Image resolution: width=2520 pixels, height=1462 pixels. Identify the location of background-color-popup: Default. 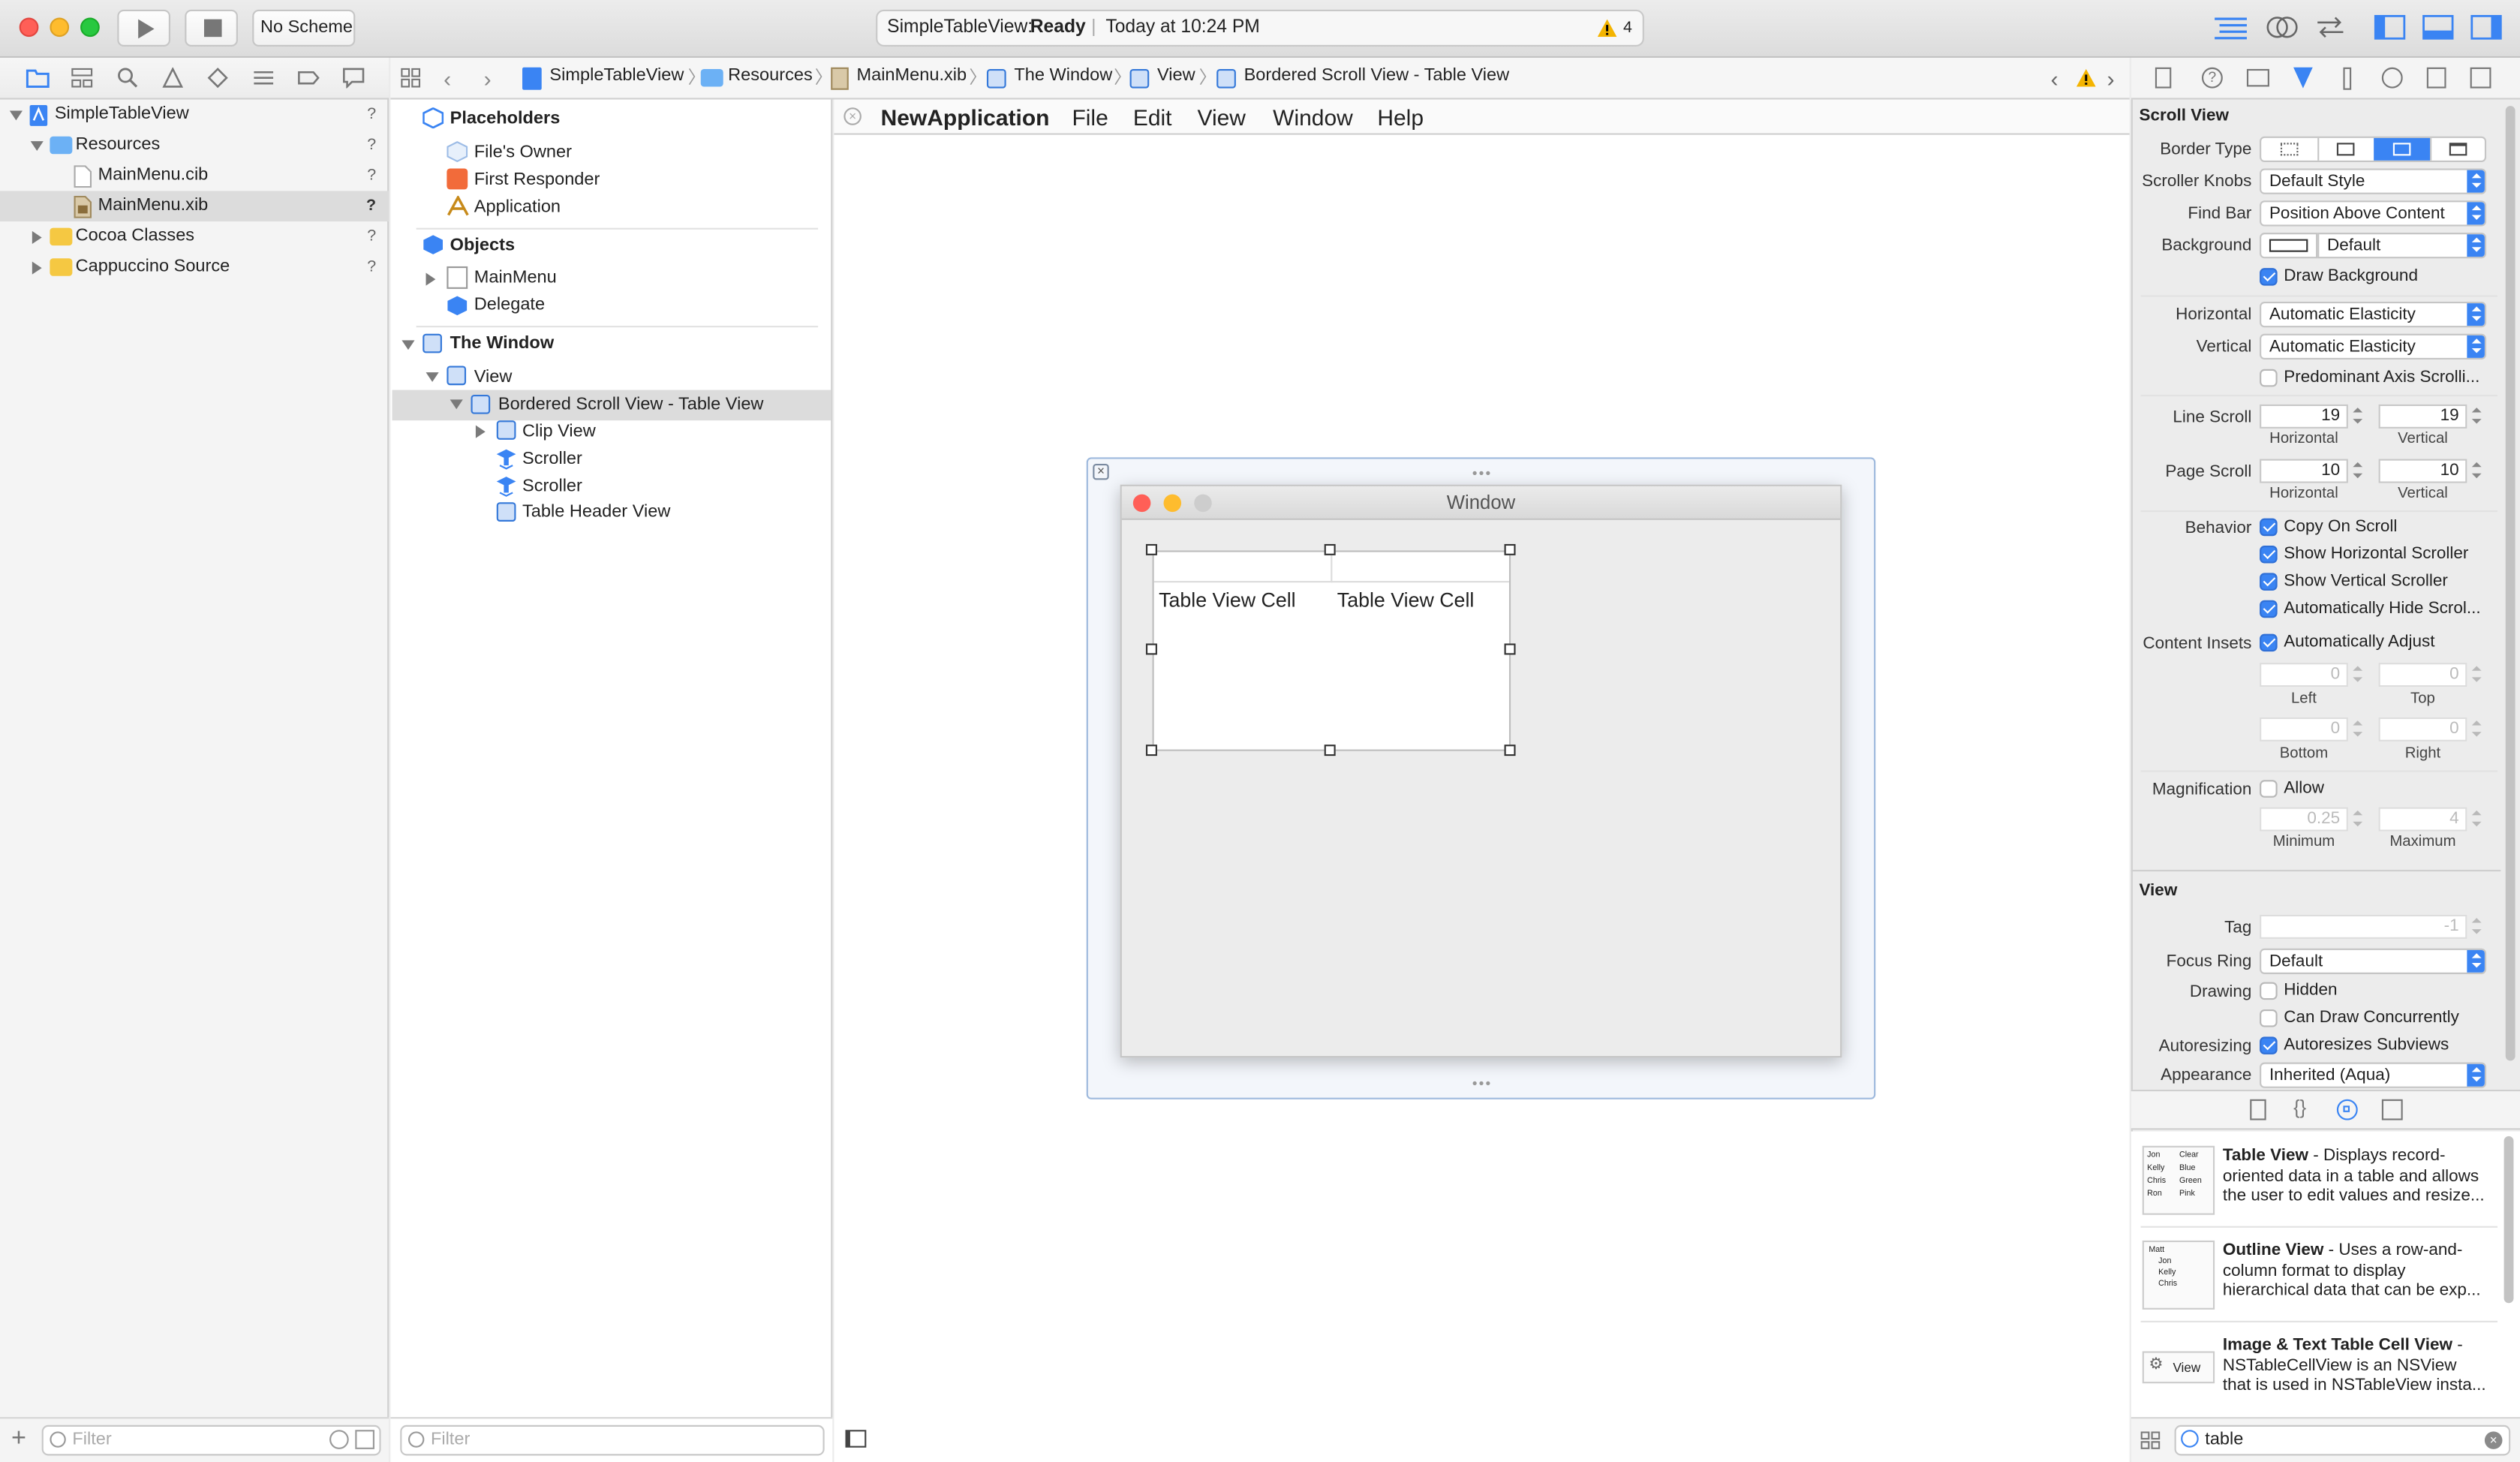
(2402, 246).